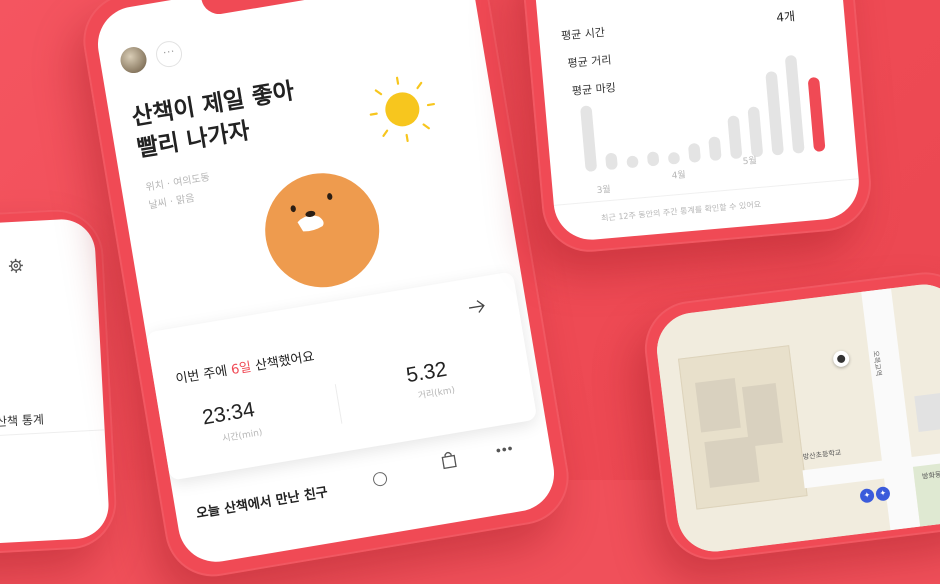 The height and width of the screenshot is (584, 940). What do you see at coordinates (339, 404) in the screenshot?
I see `stat-divider` at bounding box center [339, 404].